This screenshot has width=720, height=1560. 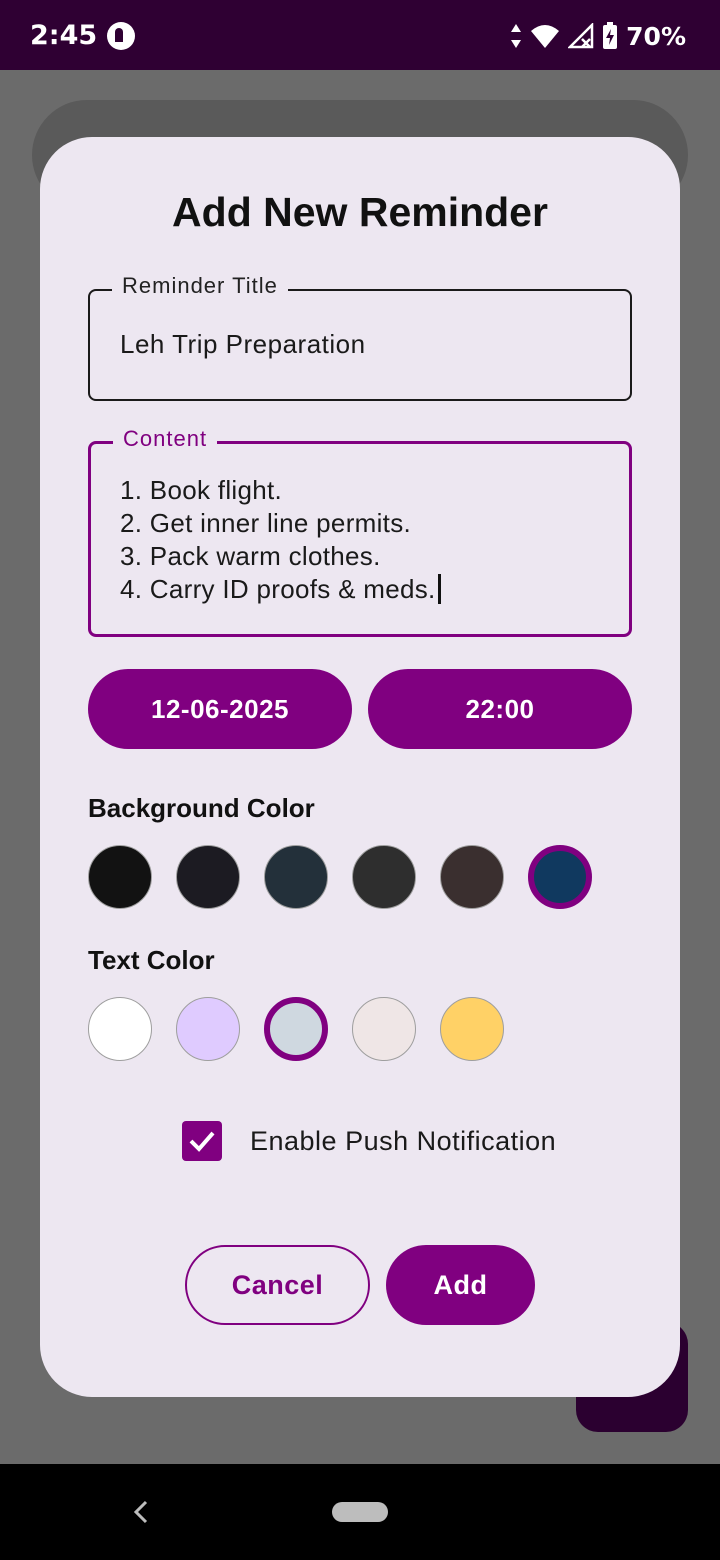 What do you see at coordinates (277, 1285) in the screenshot?
I see `cancel-button: Cancel` at bounding box center [277, 1285].